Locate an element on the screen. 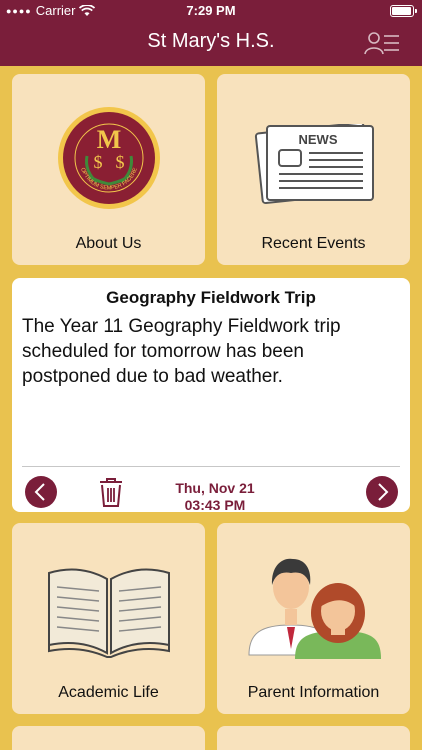  newspaper-icon: NEWS is located at coordinates (314, 164).